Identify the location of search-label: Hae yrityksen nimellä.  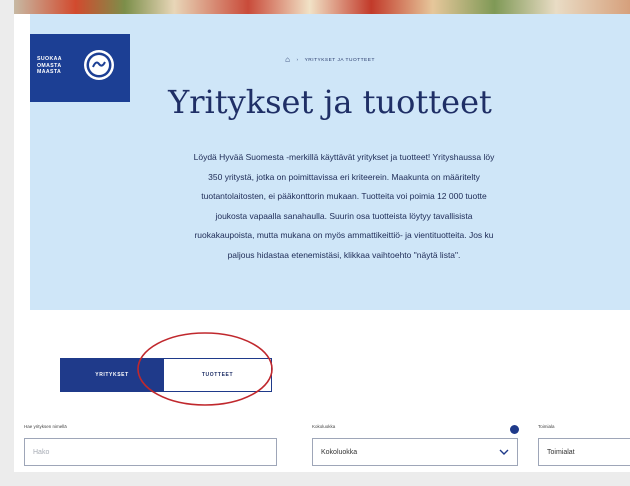
(45, 426).